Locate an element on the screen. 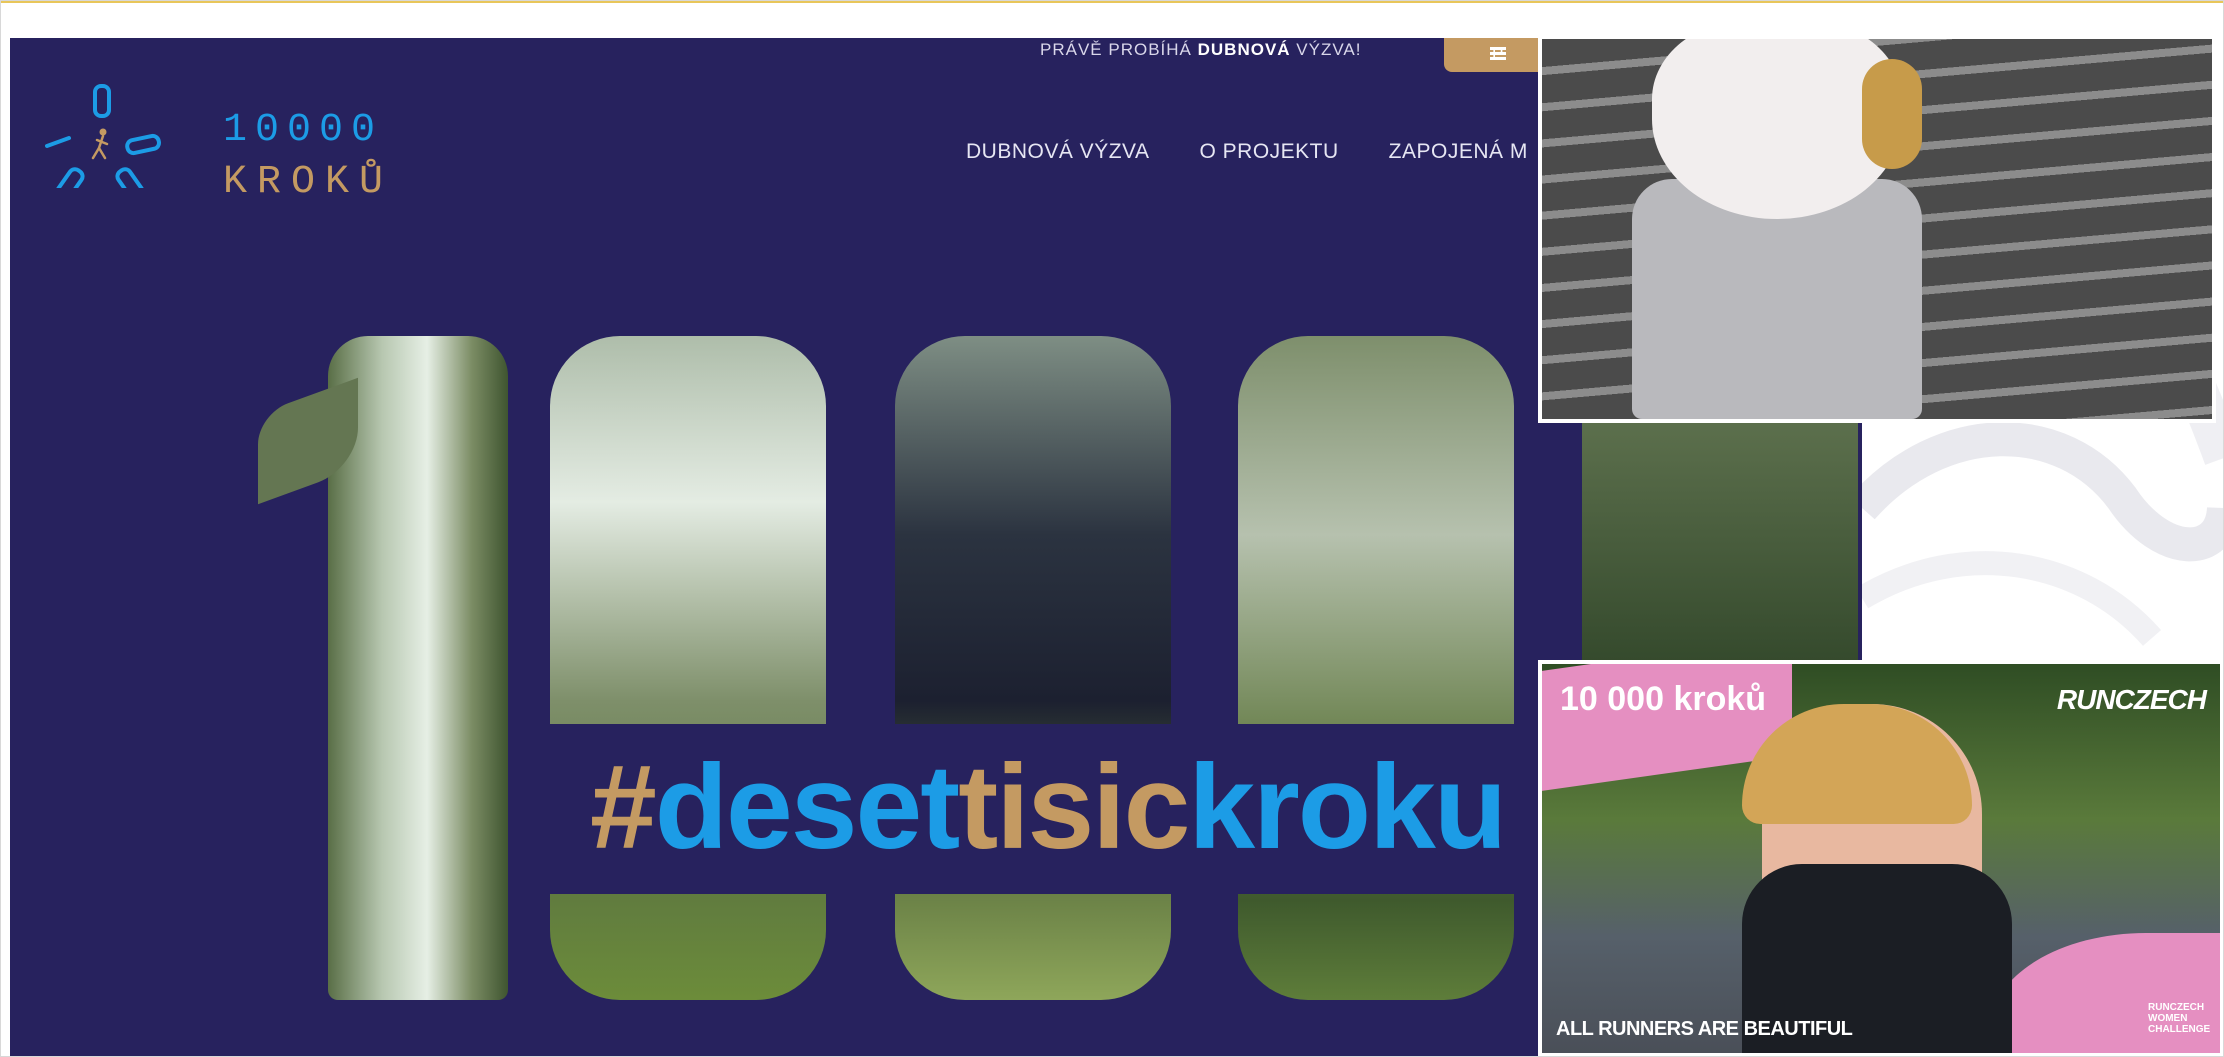 This screenshot has width=2224, height=1057. nav-item-dubnova-vyzva: DUBNOVÁ VÝZVA is located at coordinates (1057, 152).